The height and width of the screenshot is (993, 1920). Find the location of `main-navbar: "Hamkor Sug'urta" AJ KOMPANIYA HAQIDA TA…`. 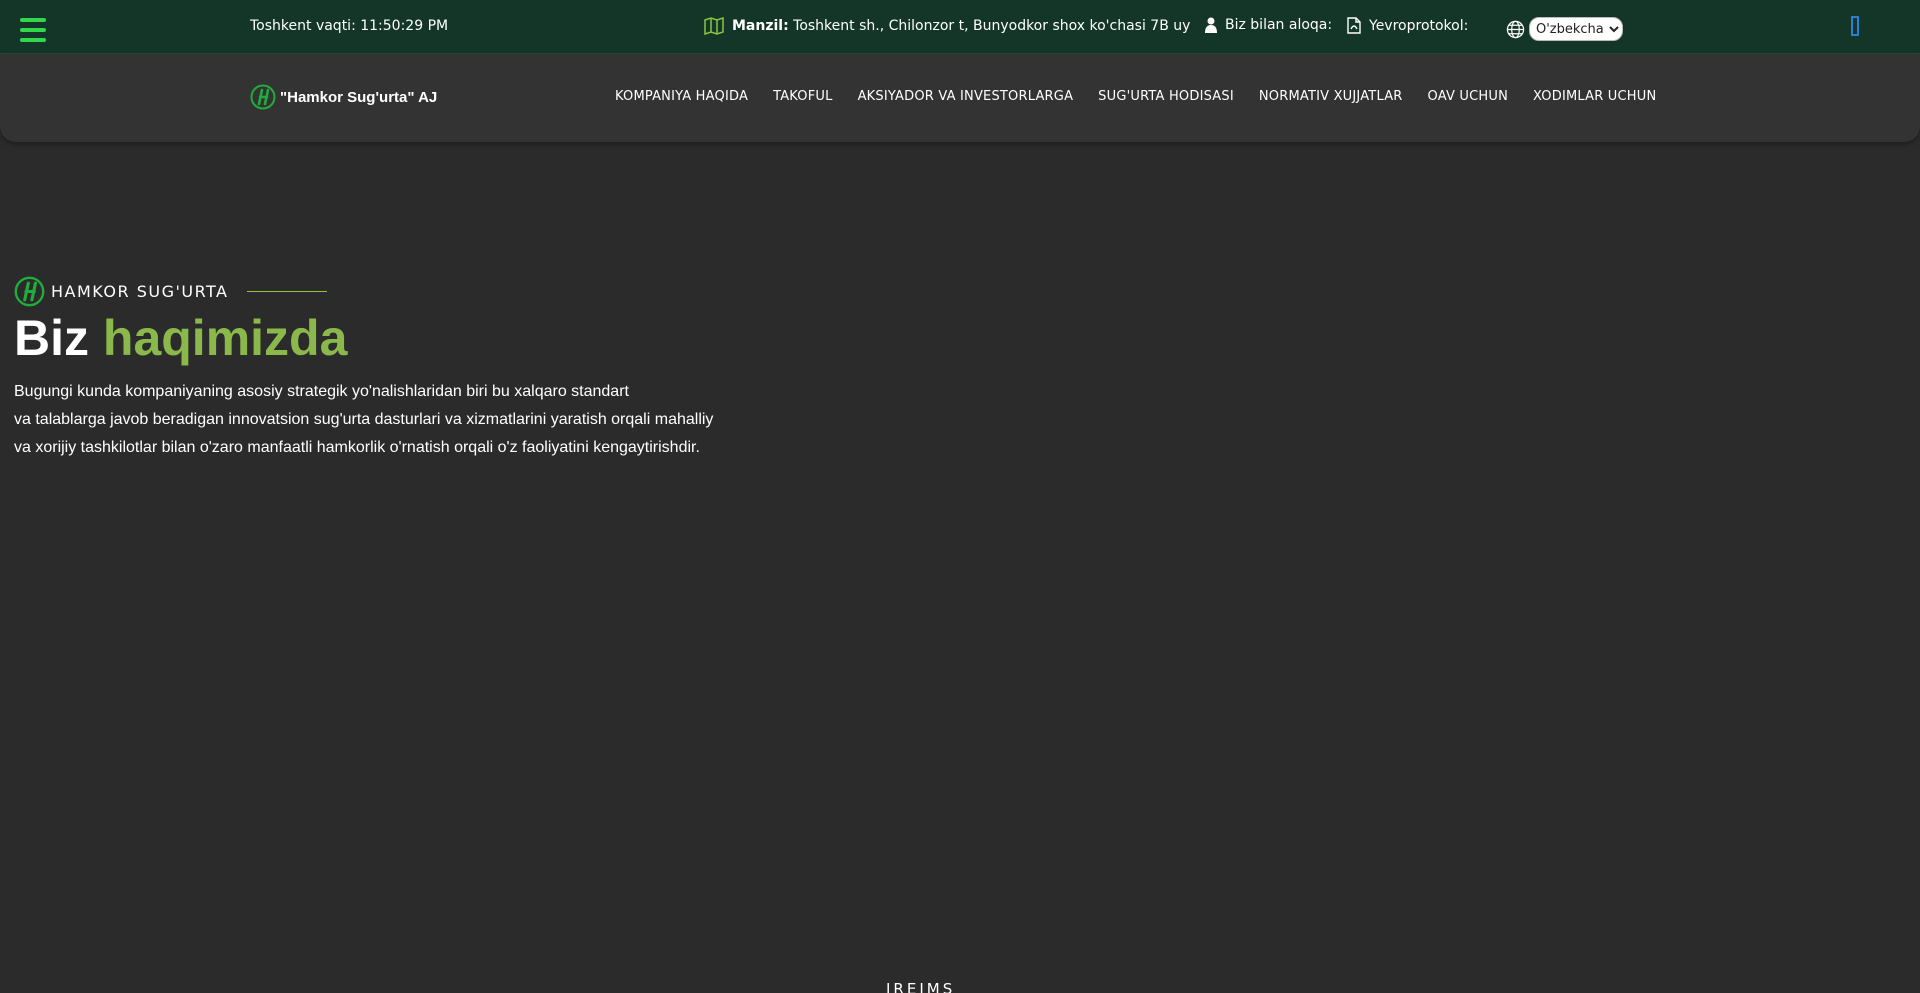

main-navbar: "Hamkor Sug'urta" AJ KOMPANIYA HAQIDA TA… is located at coordinates (960, 98).